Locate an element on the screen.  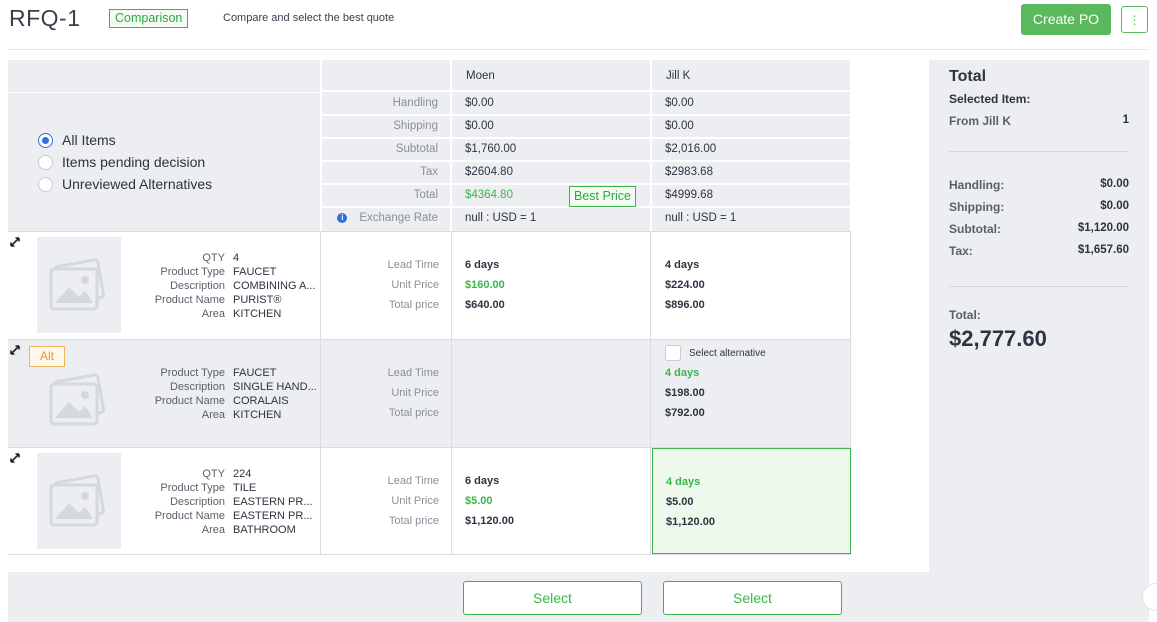
attr-value: CORALAIS is located at coordinates (261, 401).